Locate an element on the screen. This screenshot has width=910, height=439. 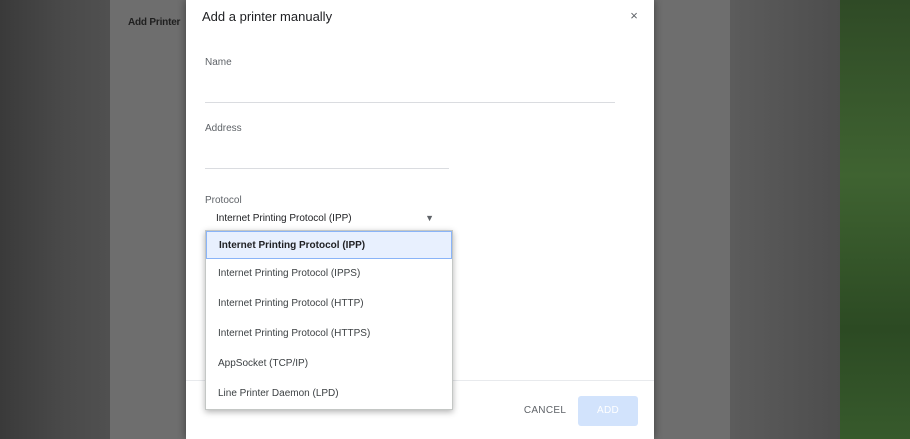
dropdown-arrow-icon: ▼ is located at coordinates (429, 218).